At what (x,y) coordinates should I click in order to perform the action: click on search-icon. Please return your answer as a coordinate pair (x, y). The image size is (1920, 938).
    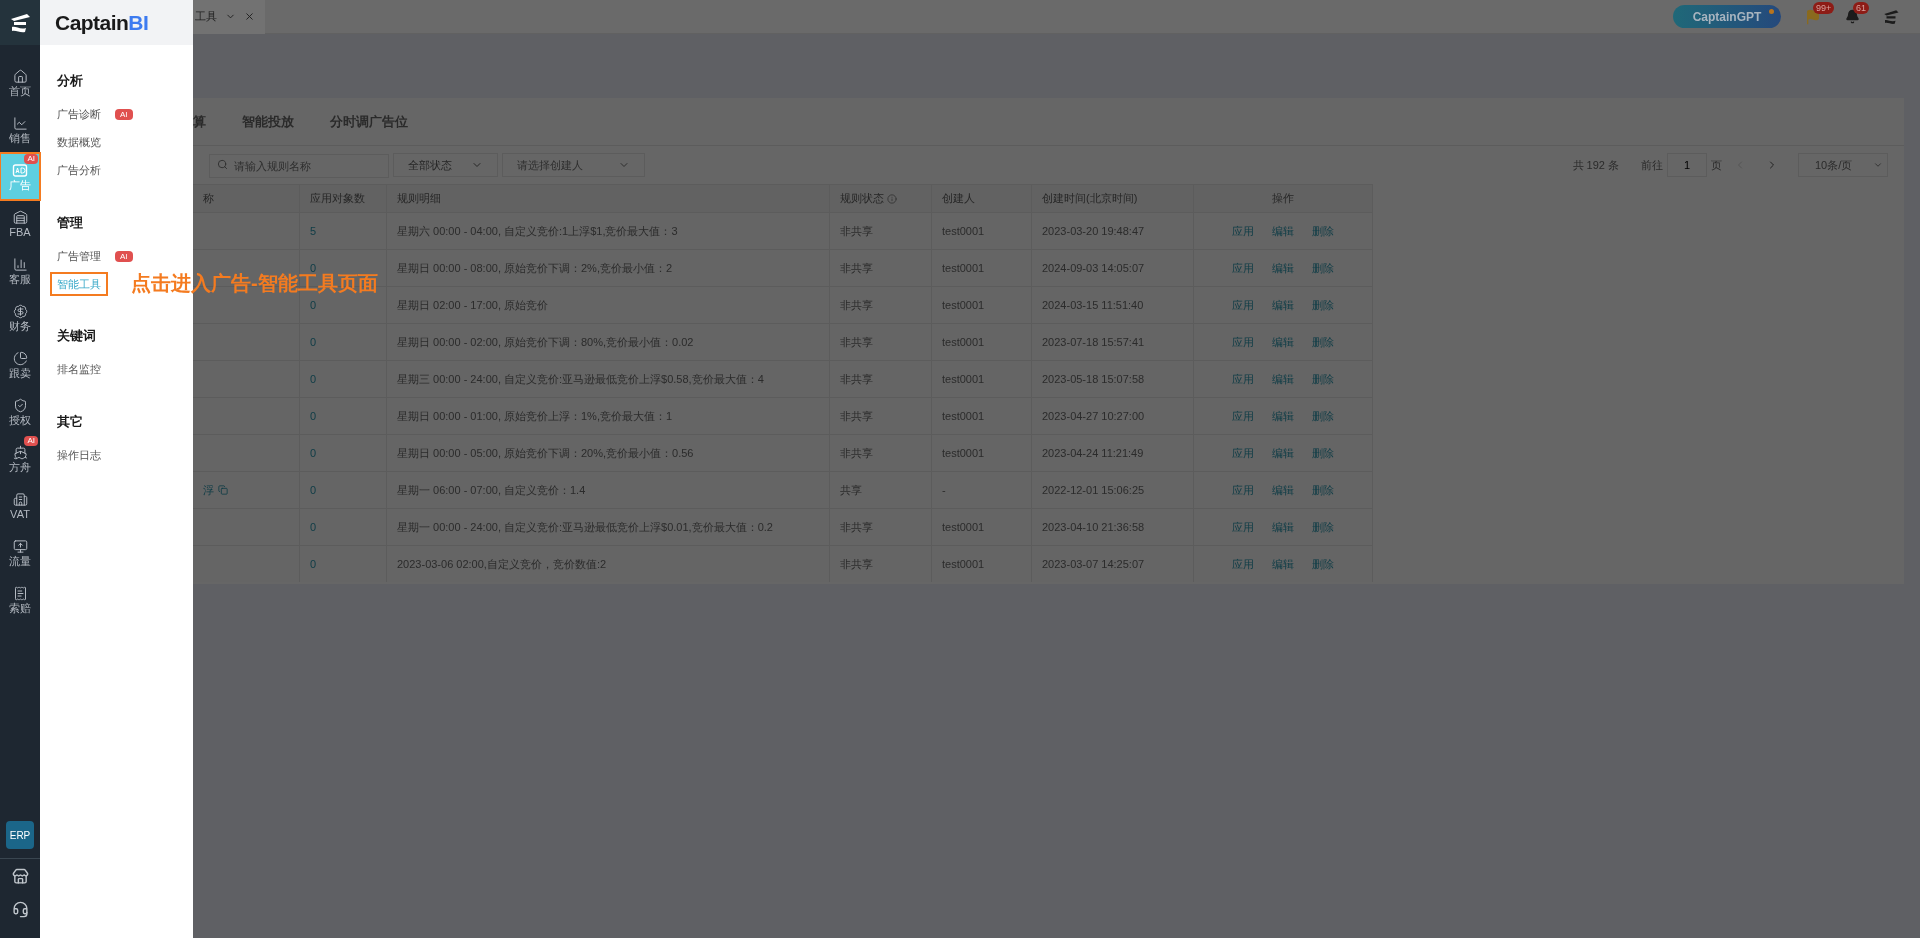
    Looking at the image, I should click on (222, 164).